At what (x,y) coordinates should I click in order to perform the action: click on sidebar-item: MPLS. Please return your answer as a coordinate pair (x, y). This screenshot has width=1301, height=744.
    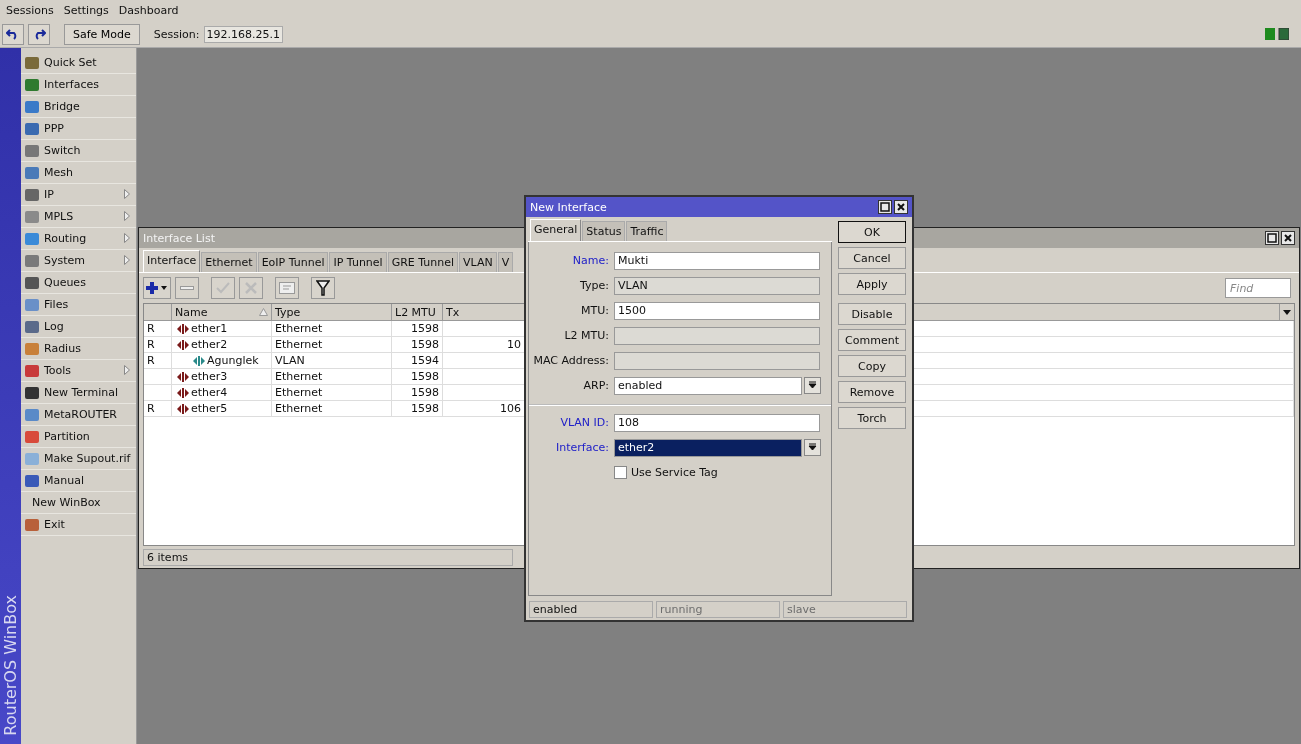
    Looking at the image, I should click on (78, 217).